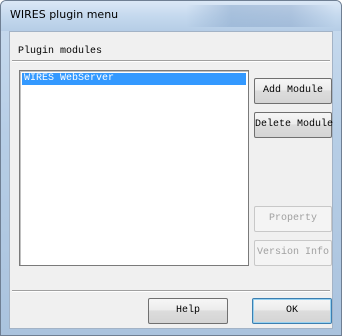 Image resolution: width=342 pixels, height=336 pixels. Describe the element at coordinates (293, 219) in the screenshot. I see `property-button: Property` at that location.